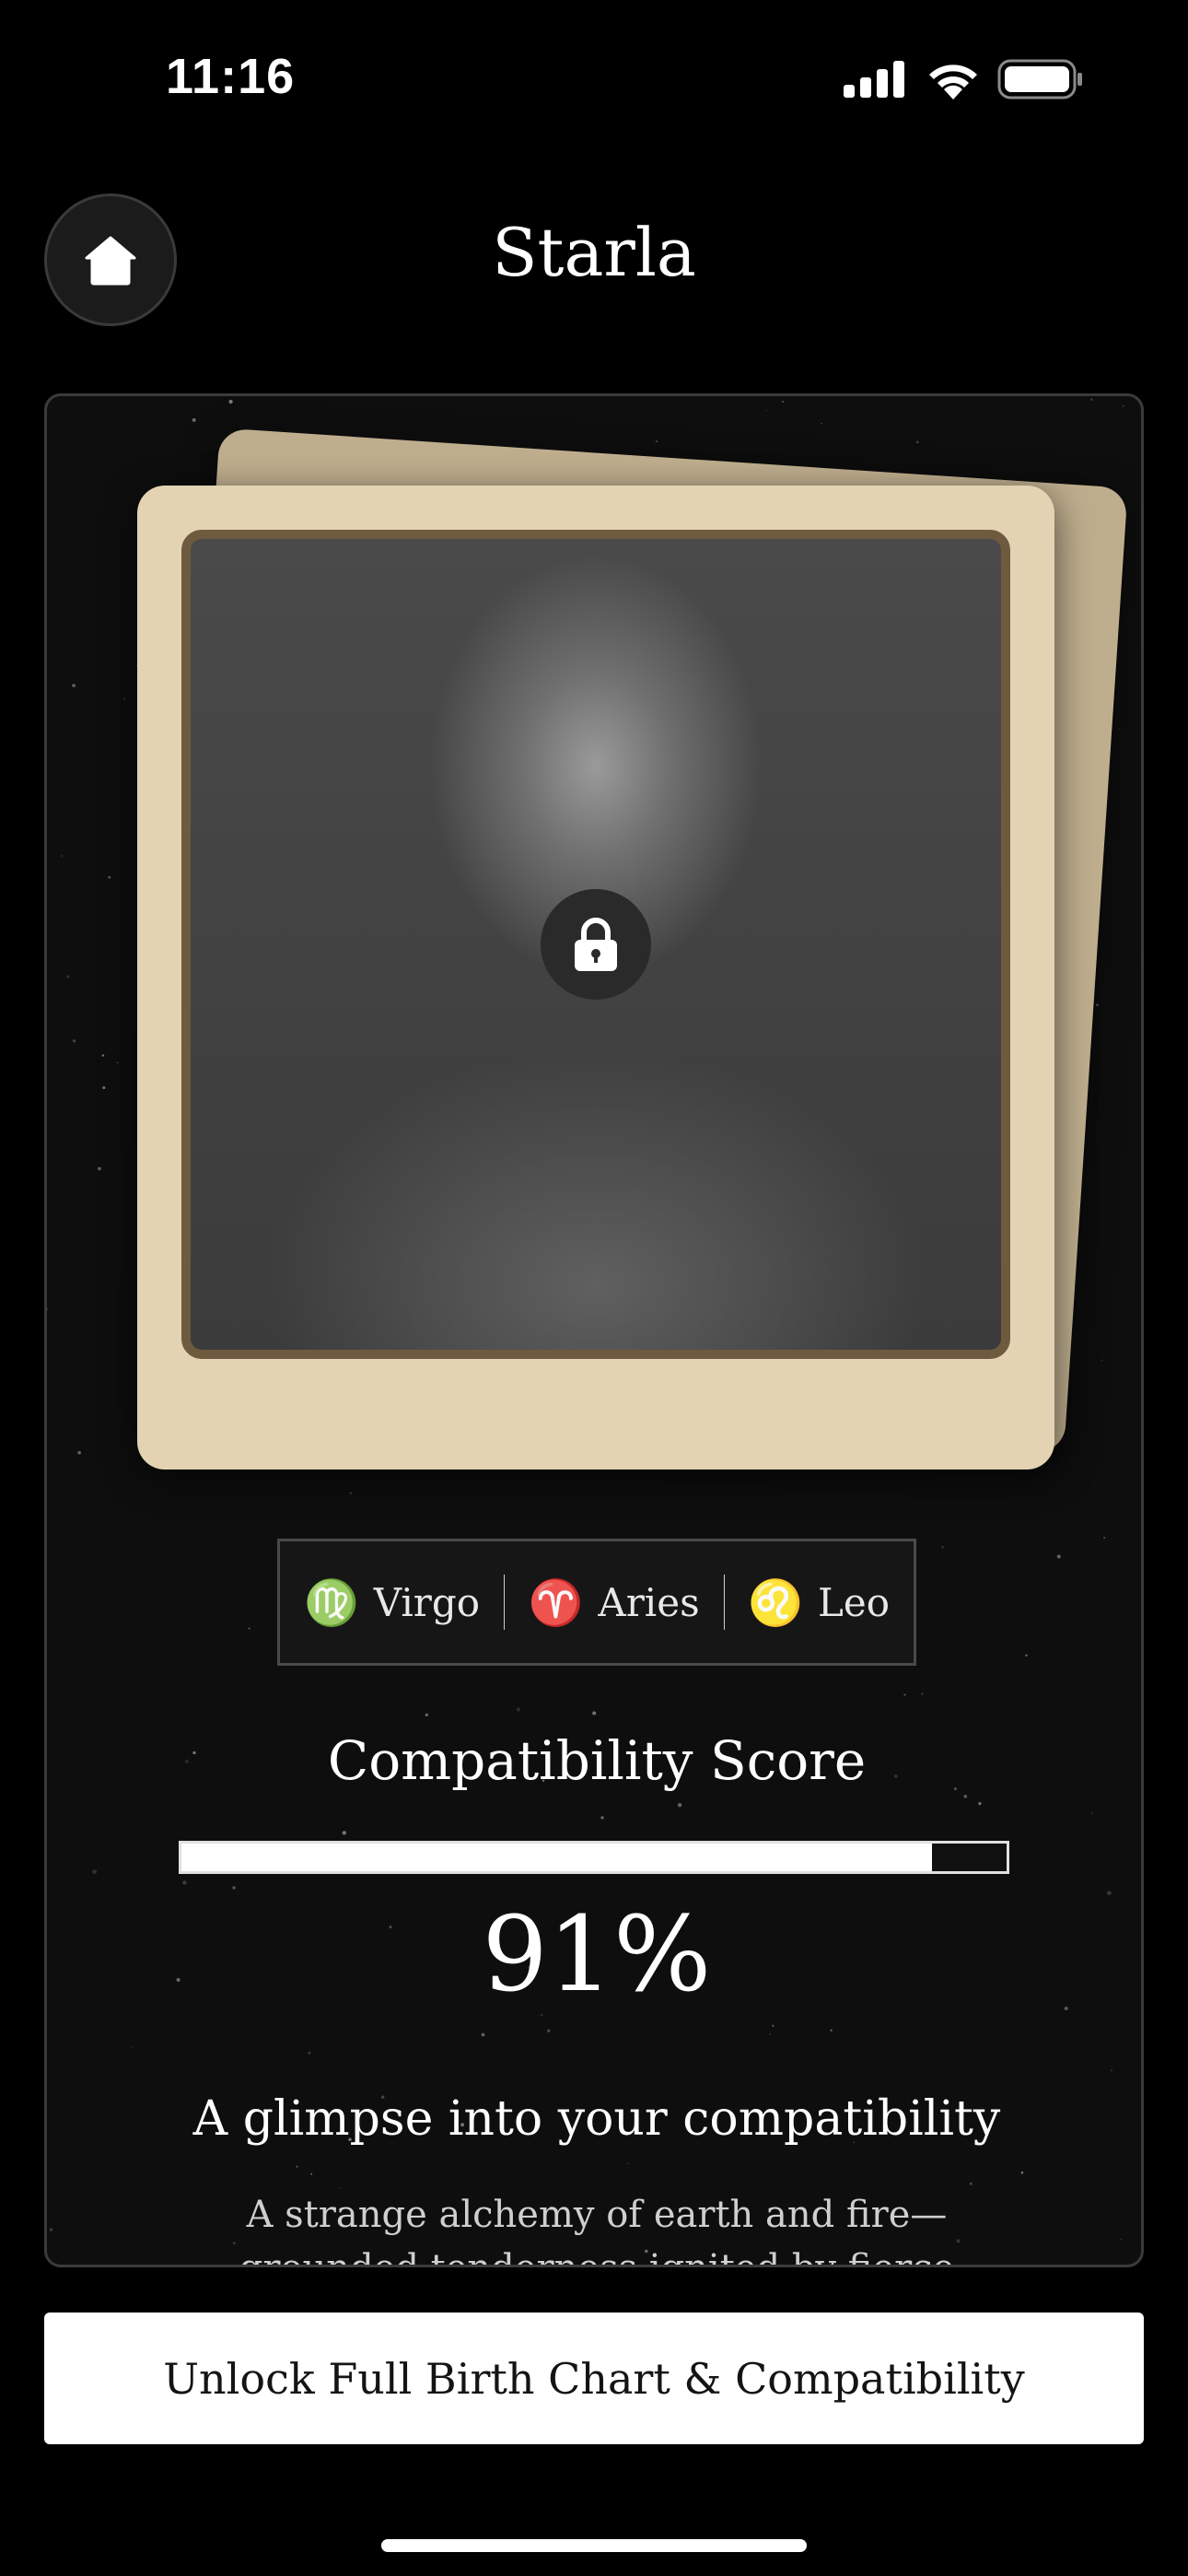 The image size is (1188, 2576). I want to click on home-indicator, so click(594, 2545).